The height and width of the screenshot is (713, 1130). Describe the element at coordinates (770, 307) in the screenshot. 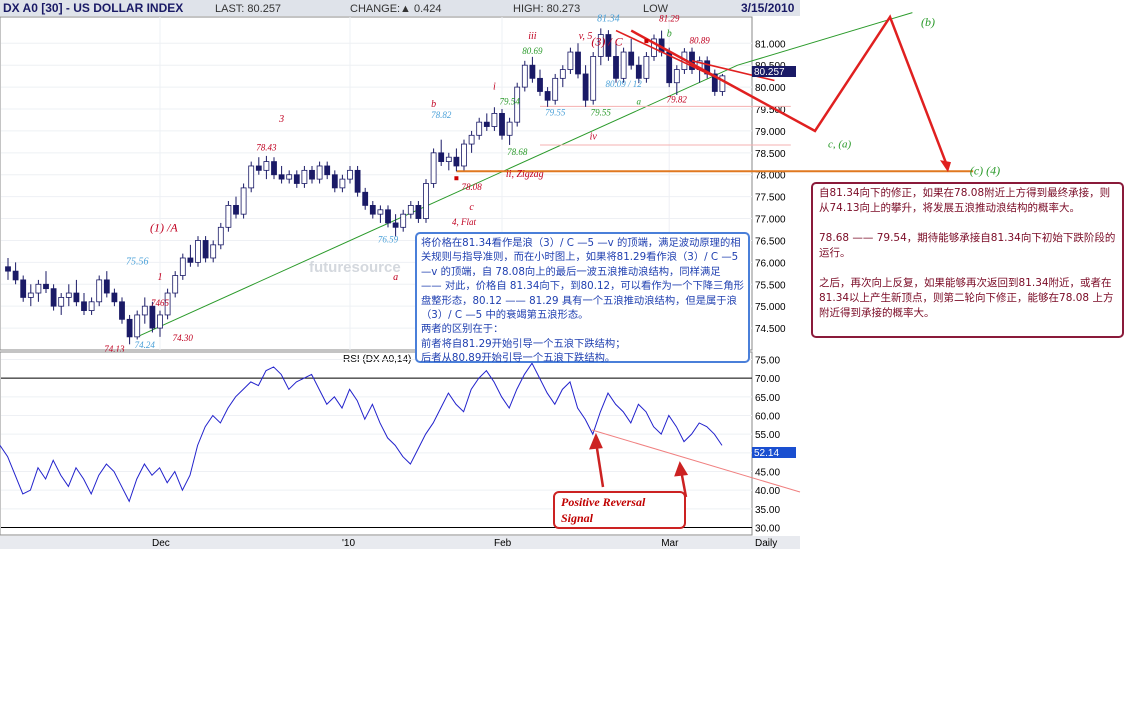

I see `price-tick-label: 75.000` at that location.